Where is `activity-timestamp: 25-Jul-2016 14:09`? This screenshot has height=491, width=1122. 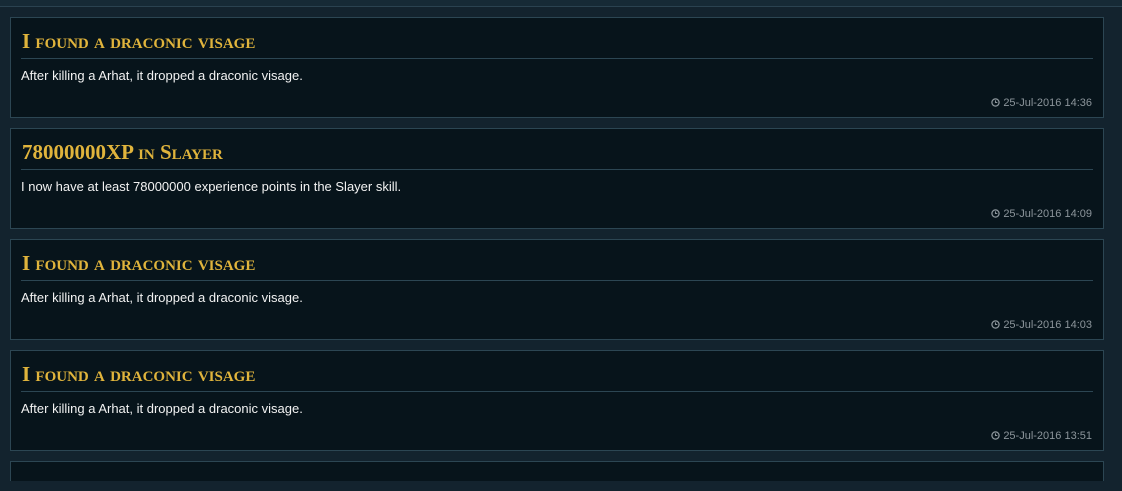 activity-timestamp: 25-Jul-2016 14:09 is located at coordinates (1041, 214).